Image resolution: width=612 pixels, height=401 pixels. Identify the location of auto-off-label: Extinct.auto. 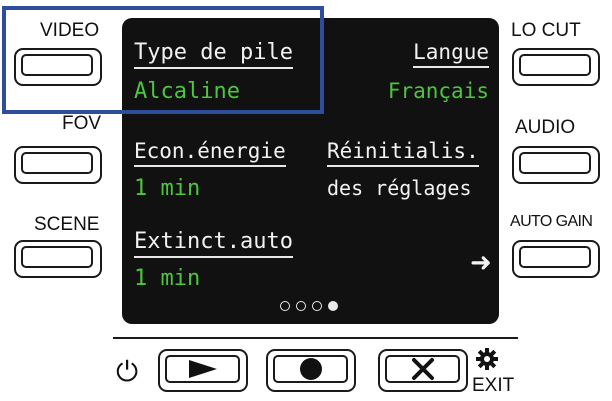
(213, 244).